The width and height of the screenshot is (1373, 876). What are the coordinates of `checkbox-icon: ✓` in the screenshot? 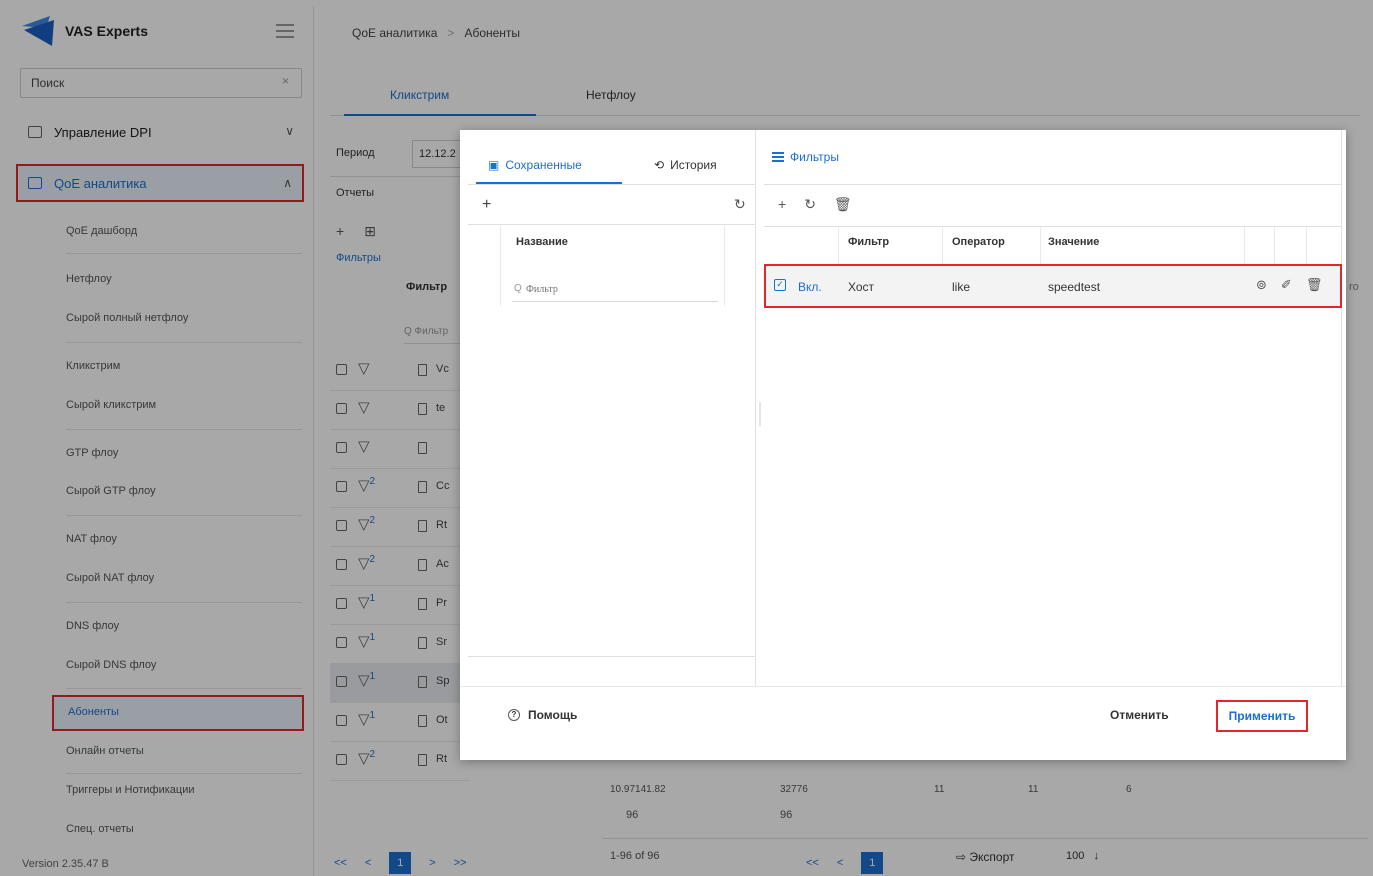 It's located at (780, 285).